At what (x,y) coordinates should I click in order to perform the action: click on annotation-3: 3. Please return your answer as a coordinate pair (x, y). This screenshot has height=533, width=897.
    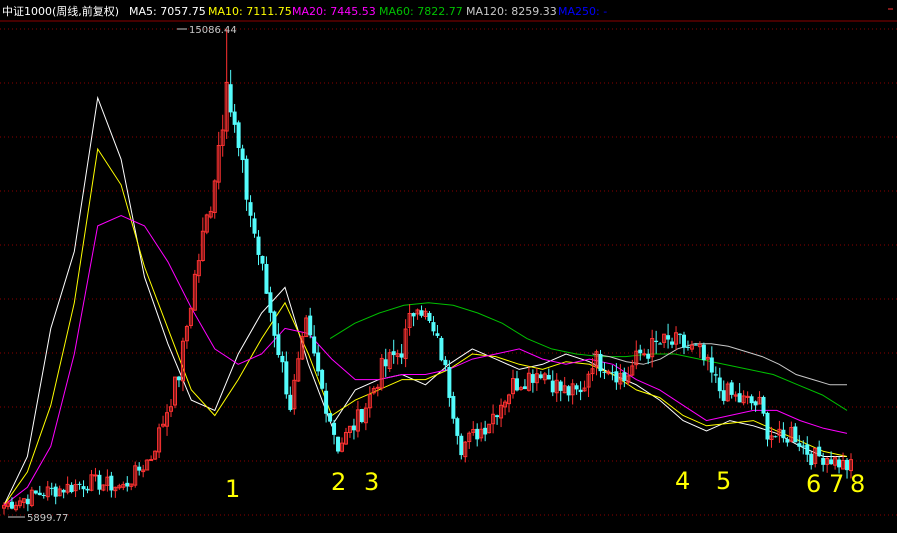
    Looking at the image, I should click on (371, 482).